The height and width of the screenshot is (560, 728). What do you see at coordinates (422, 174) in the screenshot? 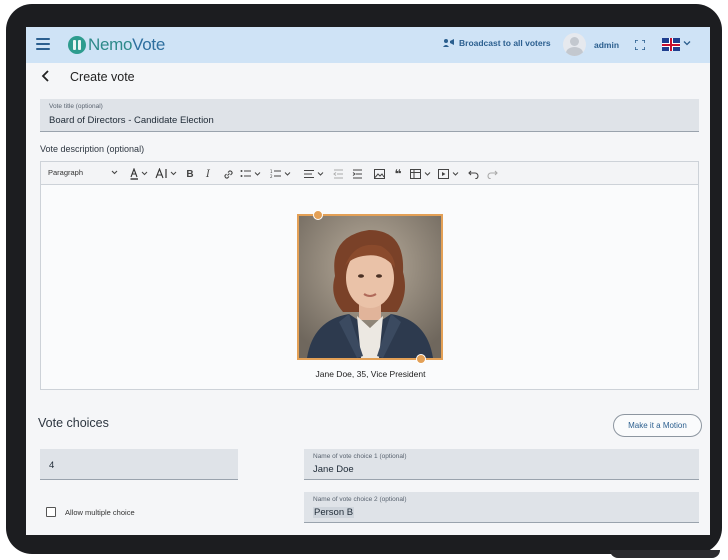
I see `insert-table-icon` at bounding box center [422, 174].